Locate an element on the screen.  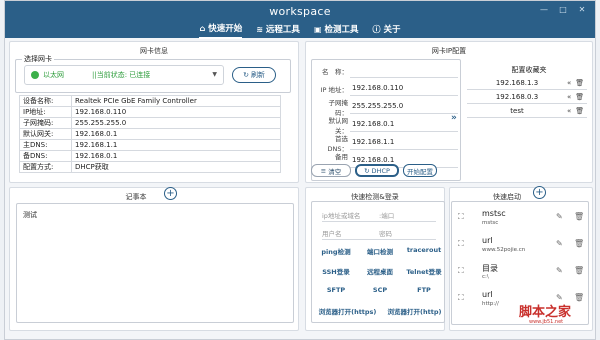
dhcp-label: DHCP is located at coordinates (380, 170).